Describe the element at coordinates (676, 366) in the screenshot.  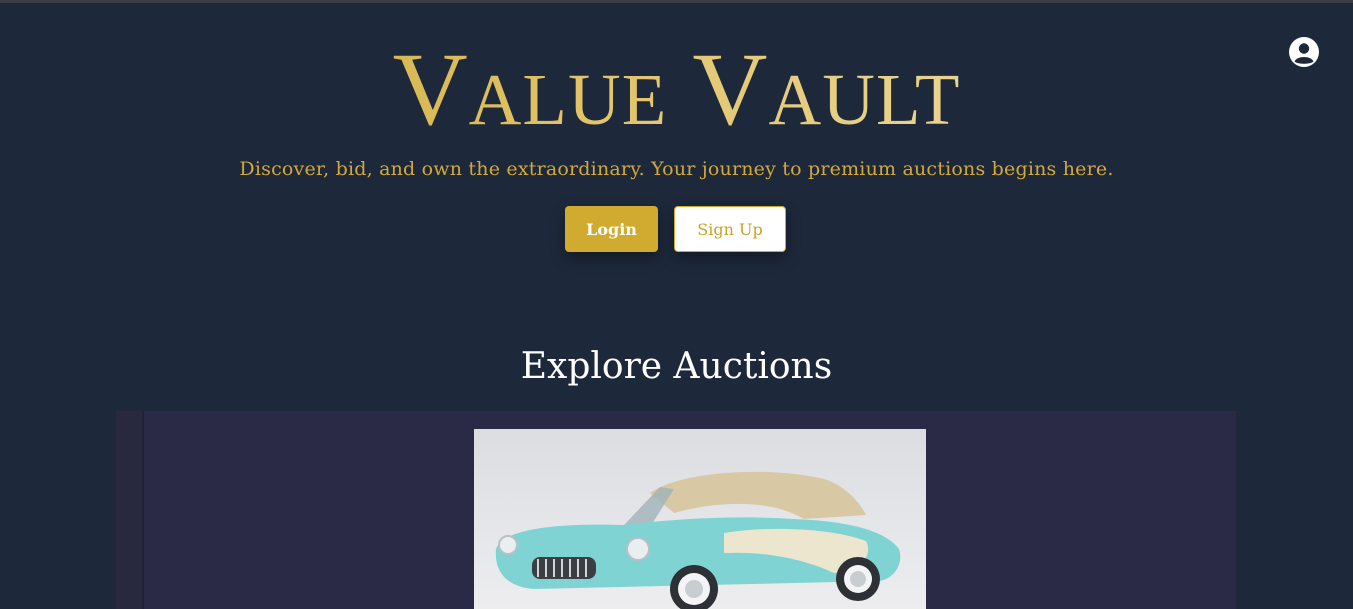
I see `explore-auctions-heading: Explore Auctions` at that location.